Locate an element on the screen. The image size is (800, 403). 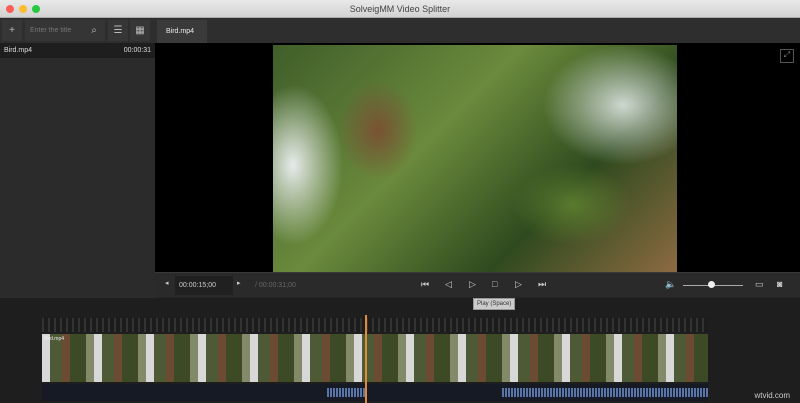
add-button: + is located at coordinates (12, 30).